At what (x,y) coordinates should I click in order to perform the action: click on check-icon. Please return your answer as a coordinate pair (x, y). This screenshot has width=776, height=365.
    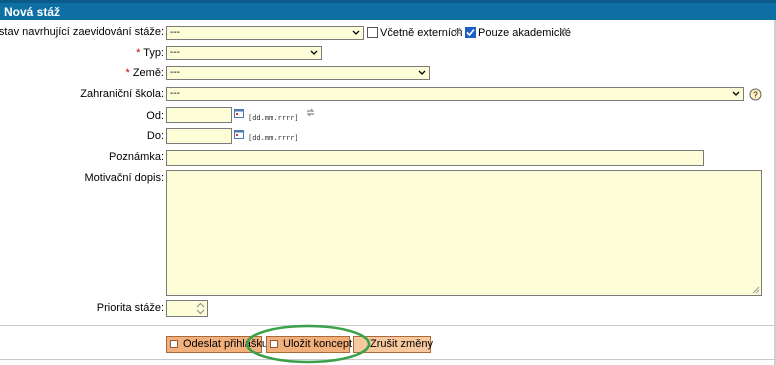
    Looking at the image, I should click on (470, 32).